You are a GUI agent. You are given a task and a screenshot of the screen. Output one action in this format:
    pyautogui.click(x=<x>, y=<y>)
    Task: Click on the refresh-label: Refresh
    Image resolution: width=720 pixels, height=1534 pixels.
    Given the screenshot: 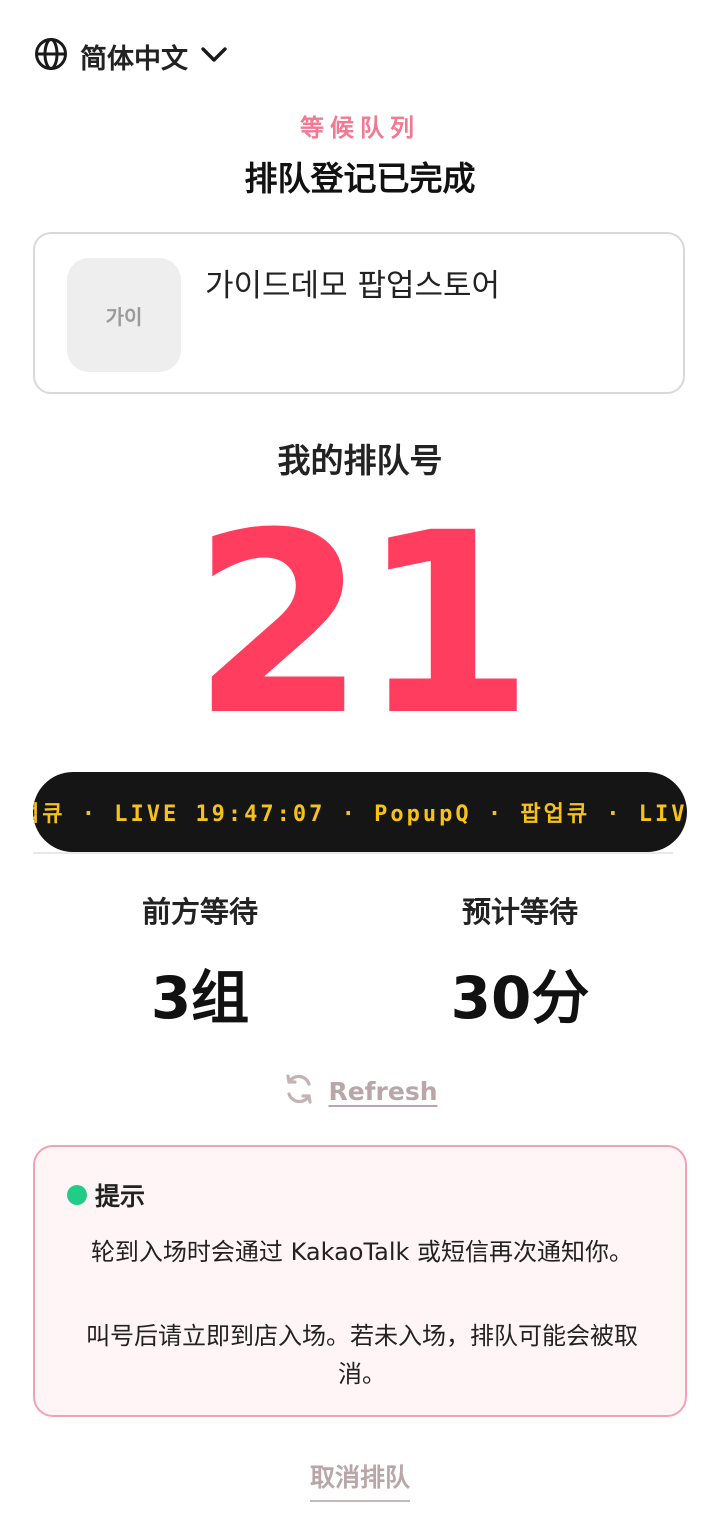 What is the action you would take?
    pyautogui.click(x=383, y=1091)
    